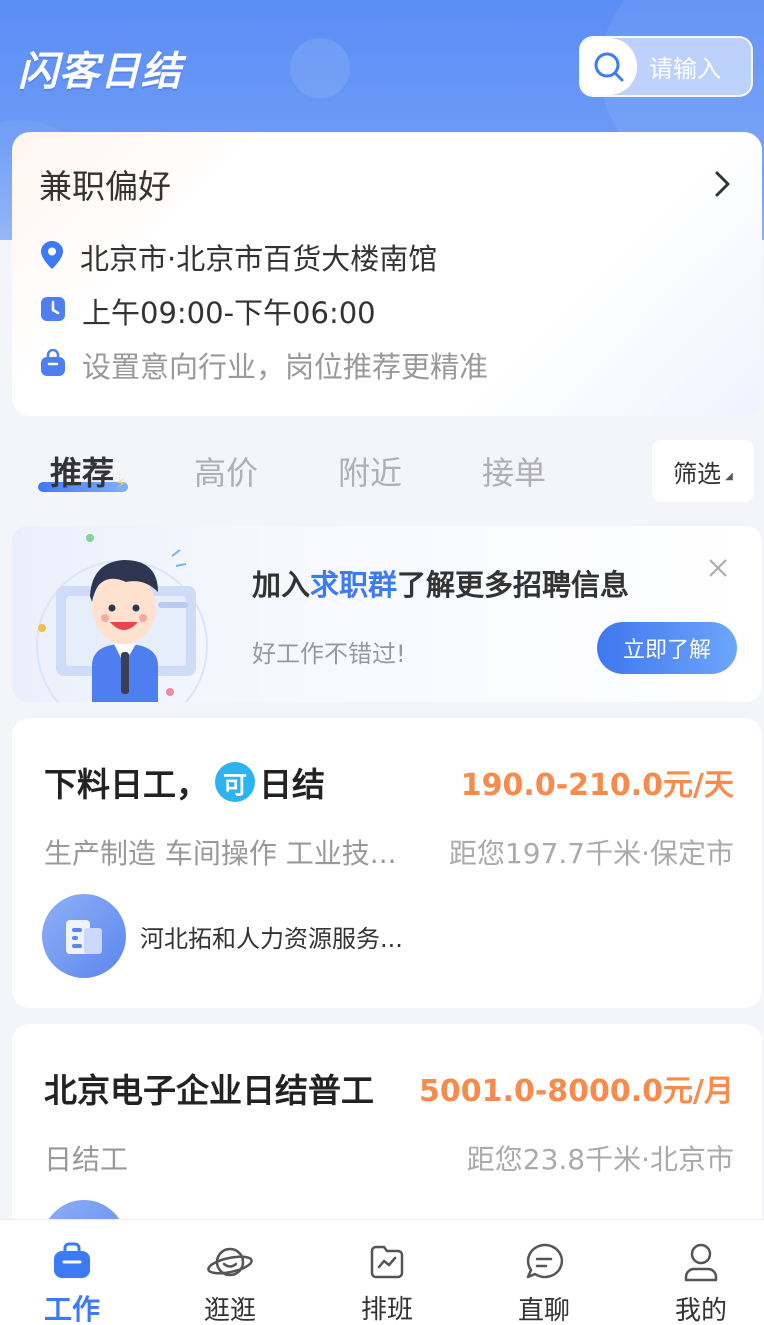  What do you see at coordinates (84, 936) in the screenshot?
I see `building-icon` at bounding box center [84, 936].